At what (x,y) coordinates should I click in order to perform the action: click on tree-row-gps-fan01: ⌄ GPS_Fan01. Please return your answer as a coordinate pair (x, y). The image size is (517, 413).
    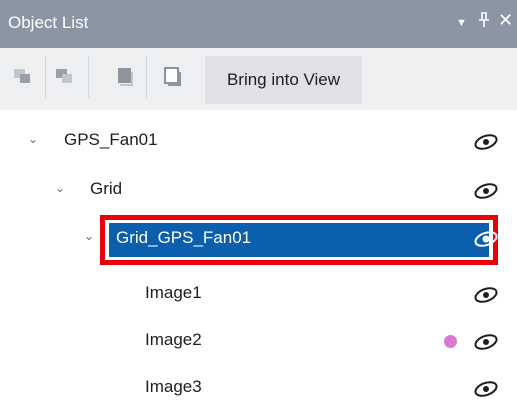
    Looking at the image, I should click on (258, 142).